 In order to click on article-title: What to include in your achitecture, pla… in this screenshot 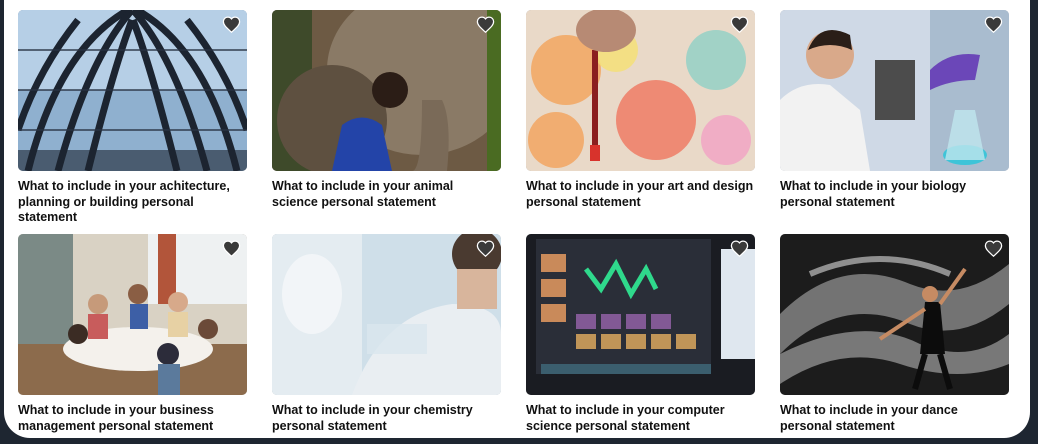, I will do `click(132, 202)`.